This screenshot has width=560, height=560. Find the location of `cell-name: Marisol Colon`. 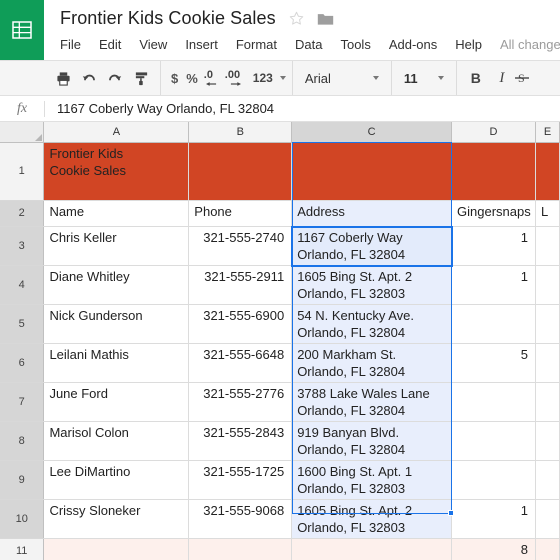

cell-name: Marisol Colon is located at coordinates (116, 441).